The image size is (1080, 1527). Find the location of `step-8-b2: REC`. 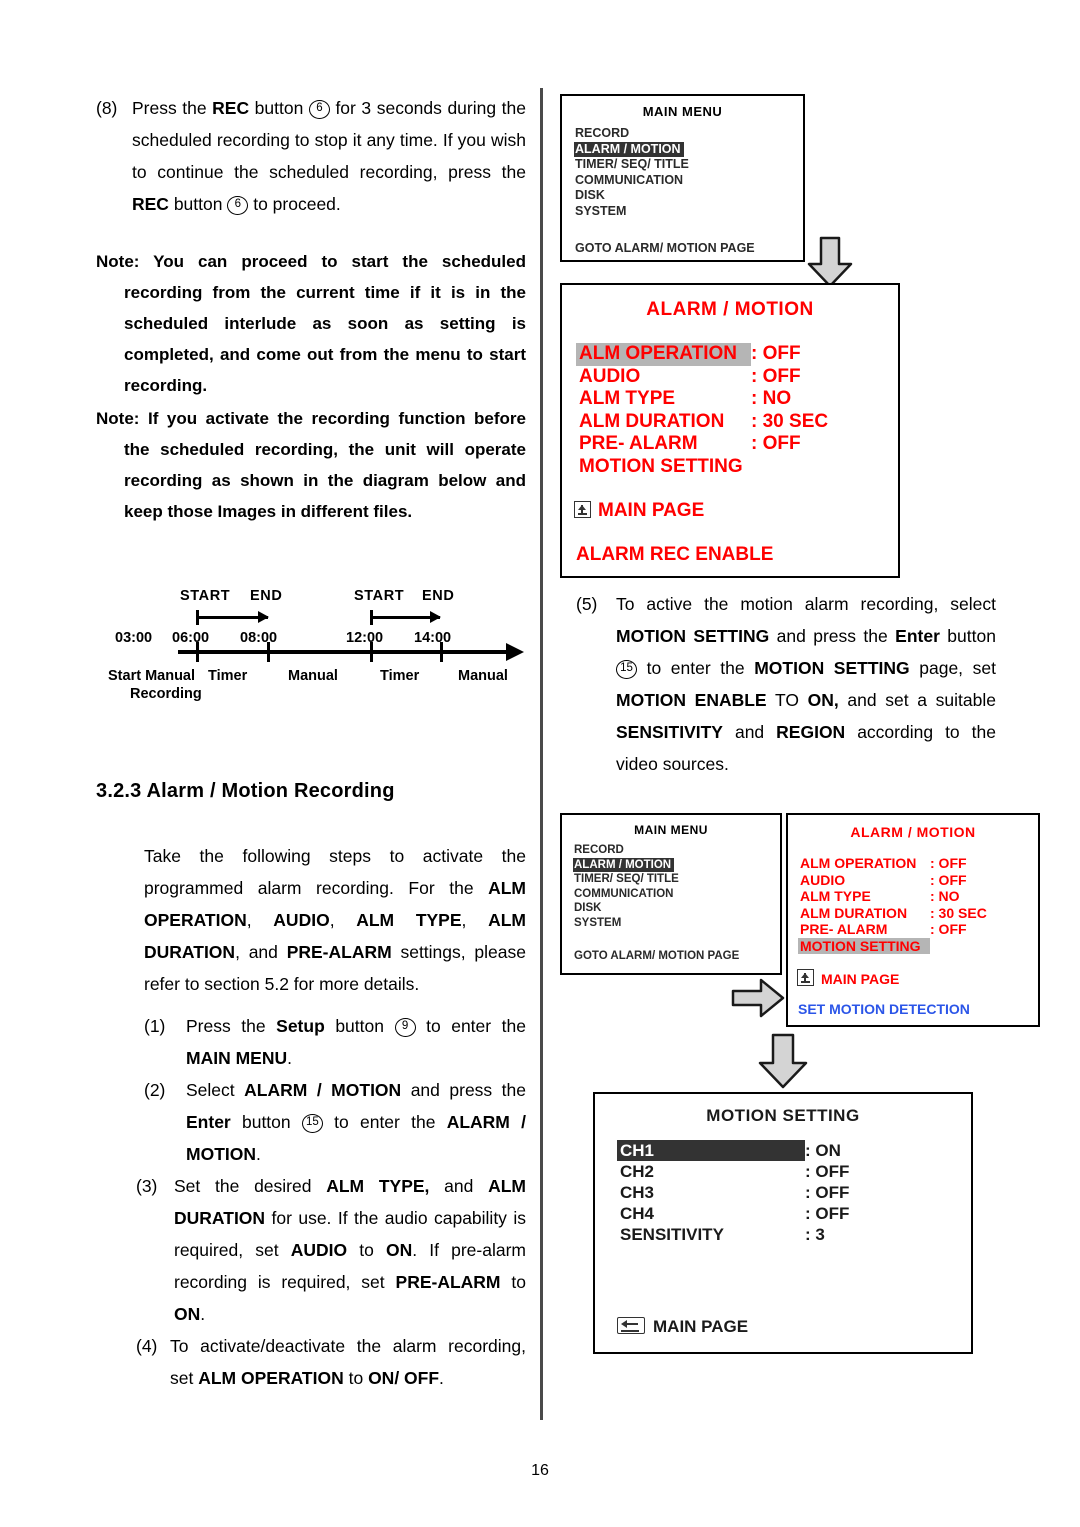

step-8-b2: REC is located at coordinates (150, 204).